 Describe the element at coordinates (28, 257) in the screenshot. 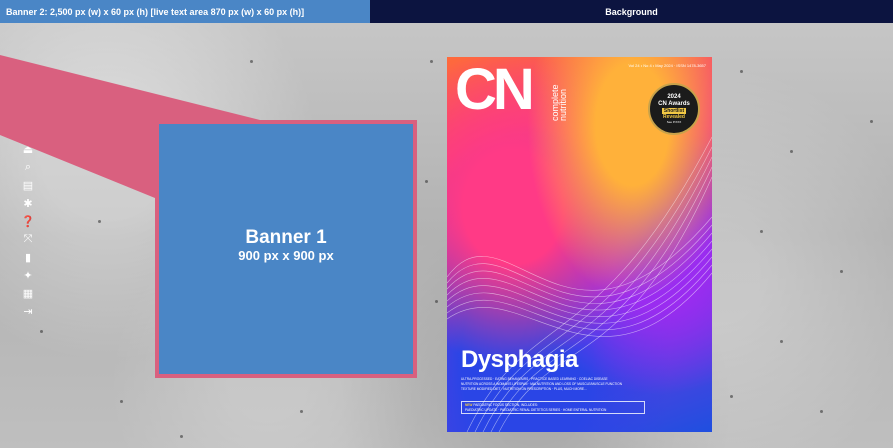

I see `bookmark-icon: ▮` at that location.